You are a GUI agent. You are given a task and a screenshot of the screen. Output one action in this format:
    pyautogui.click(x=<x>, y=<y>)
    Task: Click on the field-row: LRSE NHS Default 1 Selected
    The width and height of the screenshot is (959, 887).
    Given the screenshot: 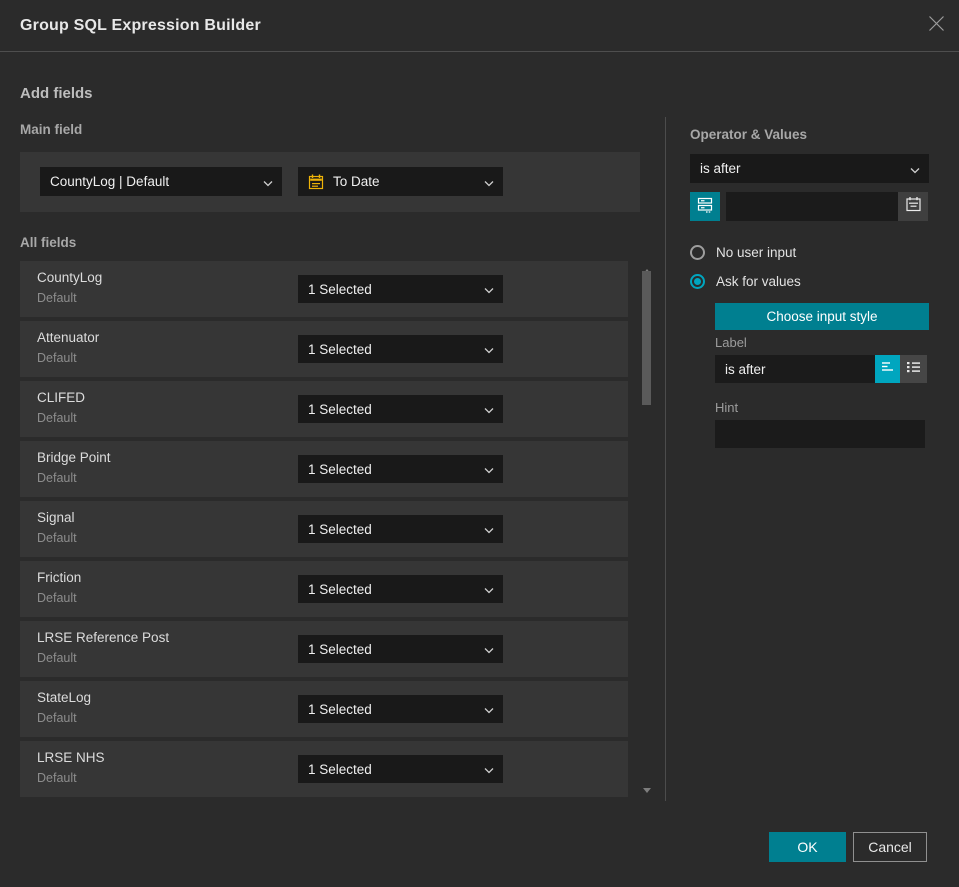 What is the action you would take?
    pyautogui.click(x=324, y=769)
    